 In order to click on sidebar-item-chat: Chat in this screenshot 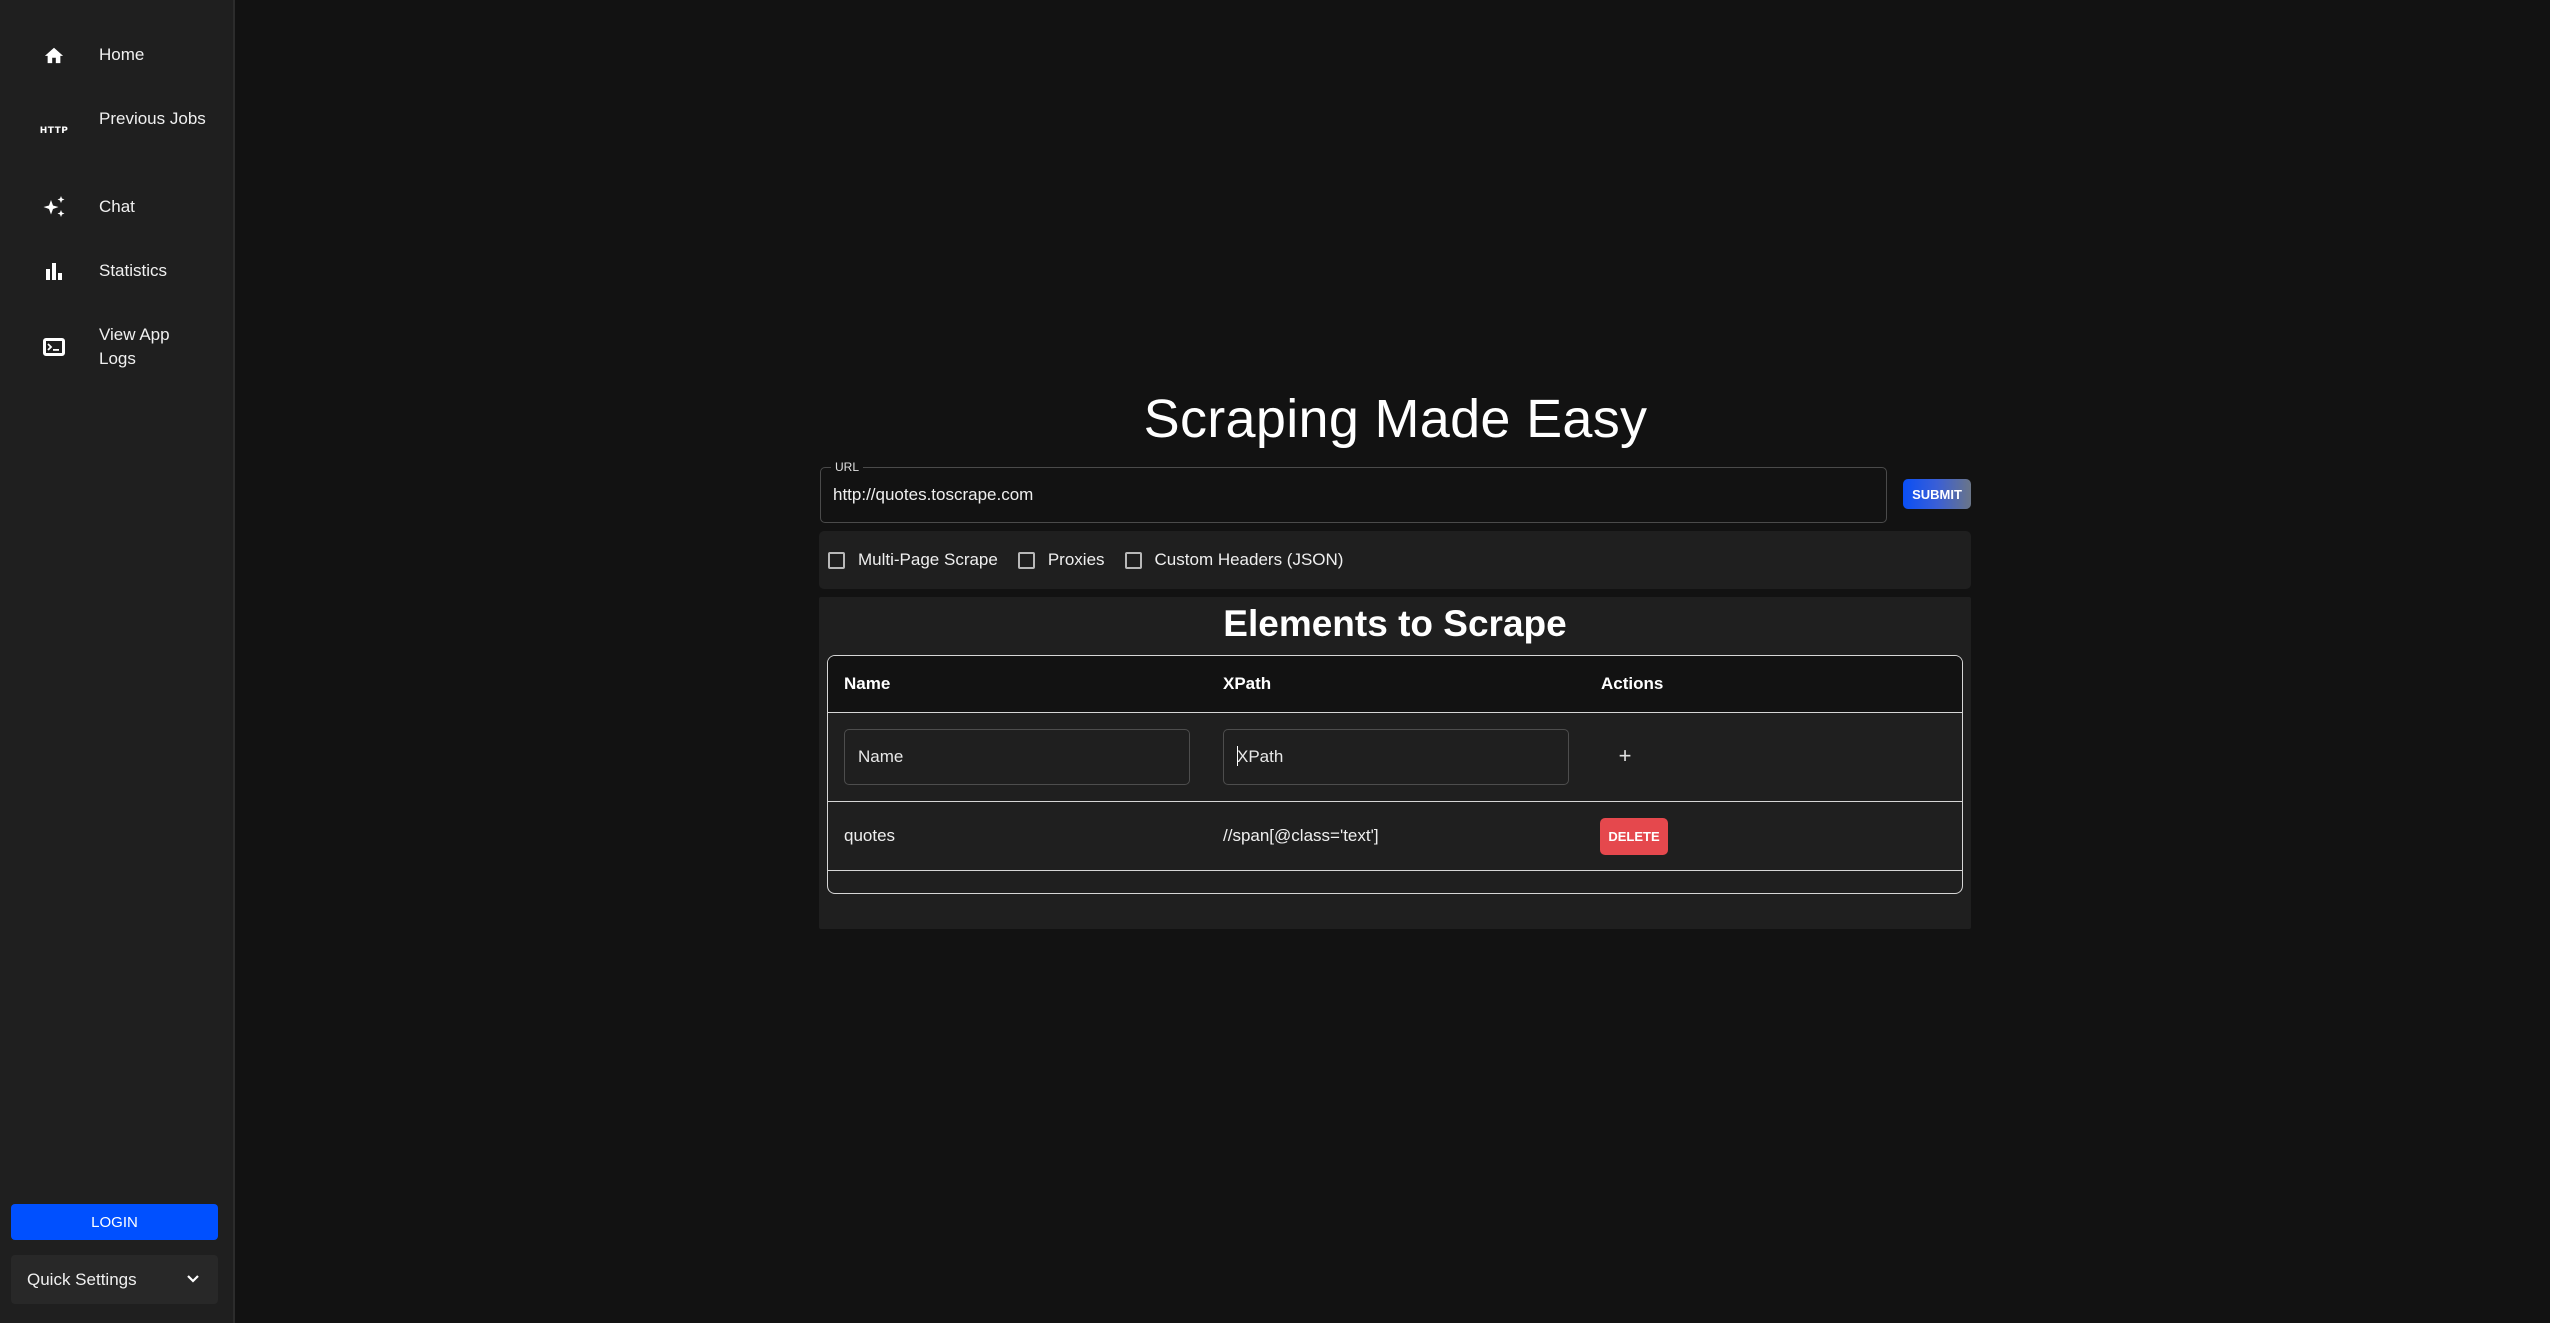, I will do `click(116, 207)`.